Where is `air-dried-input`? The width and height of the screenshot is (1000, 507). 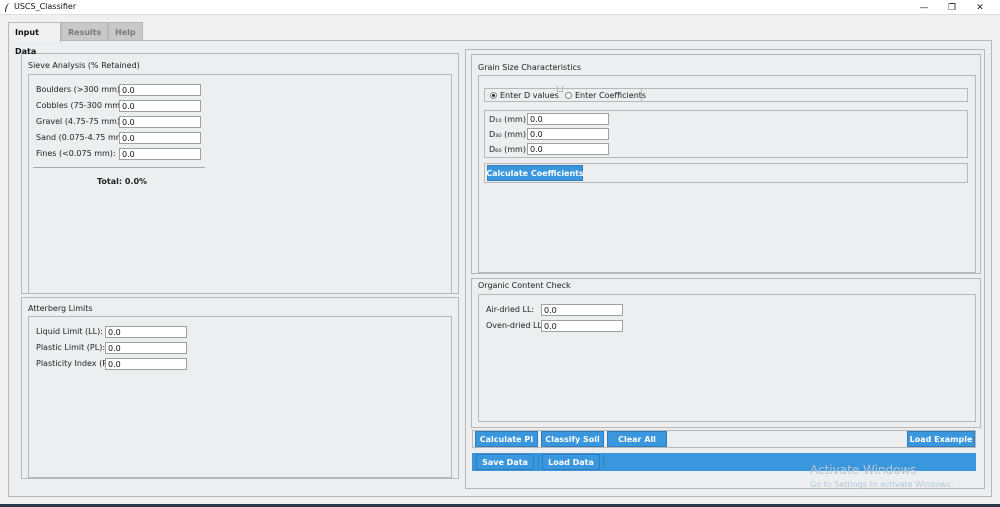 air-dried-input is located at coordinates (582, 310).